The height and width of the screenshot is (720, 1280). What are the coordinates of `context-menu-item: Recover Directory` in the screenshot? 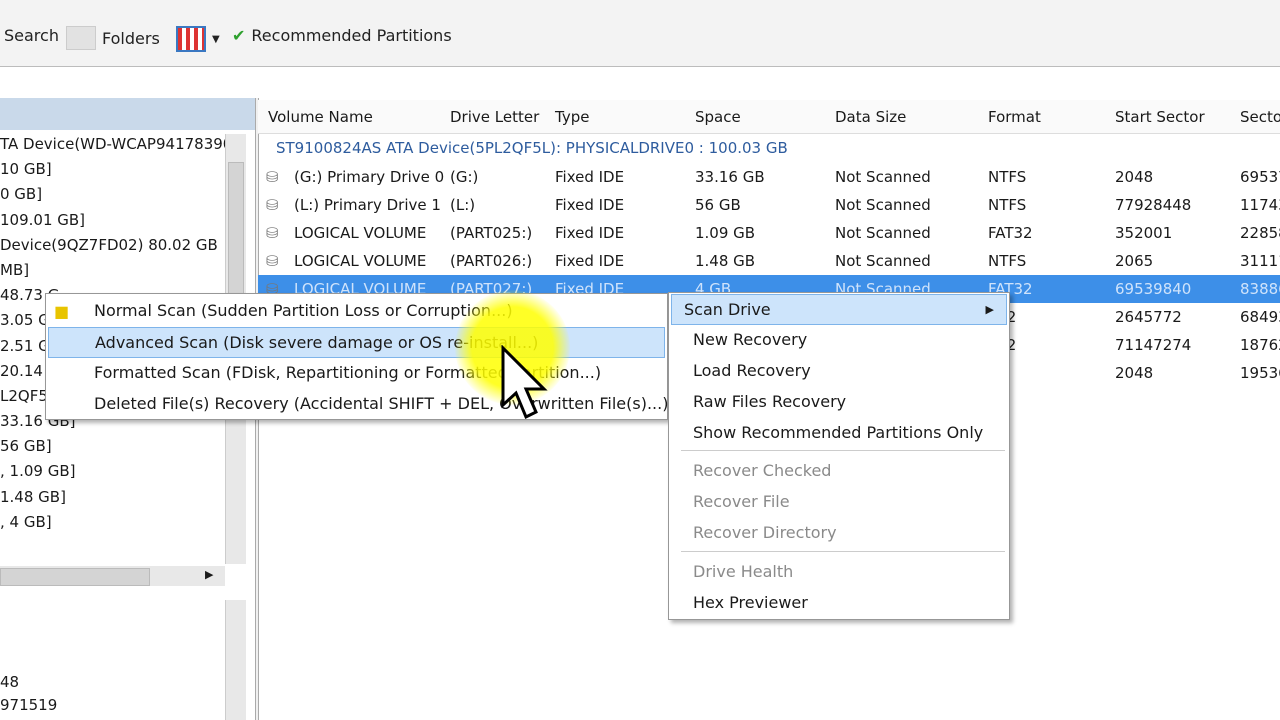 It's located at (844, 532).